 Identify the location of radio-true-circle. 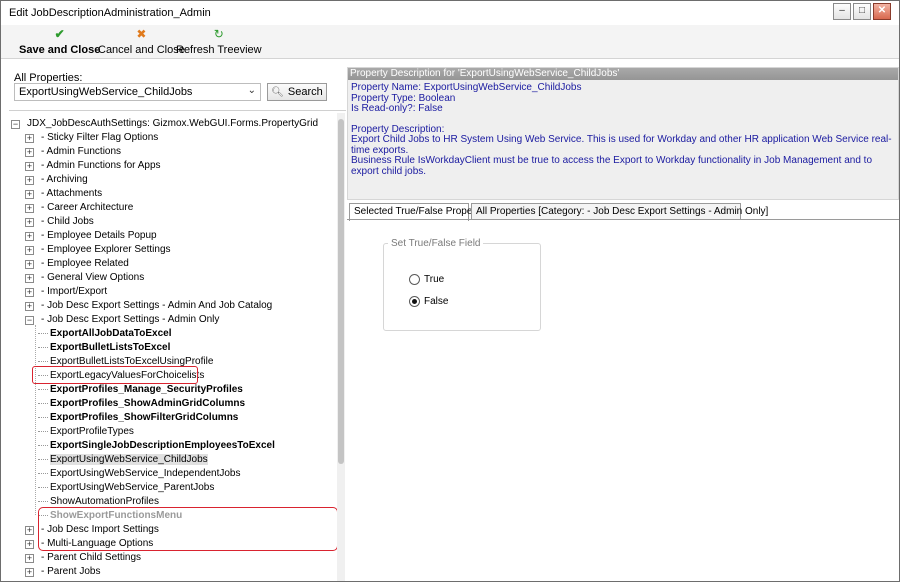
(414, 279).